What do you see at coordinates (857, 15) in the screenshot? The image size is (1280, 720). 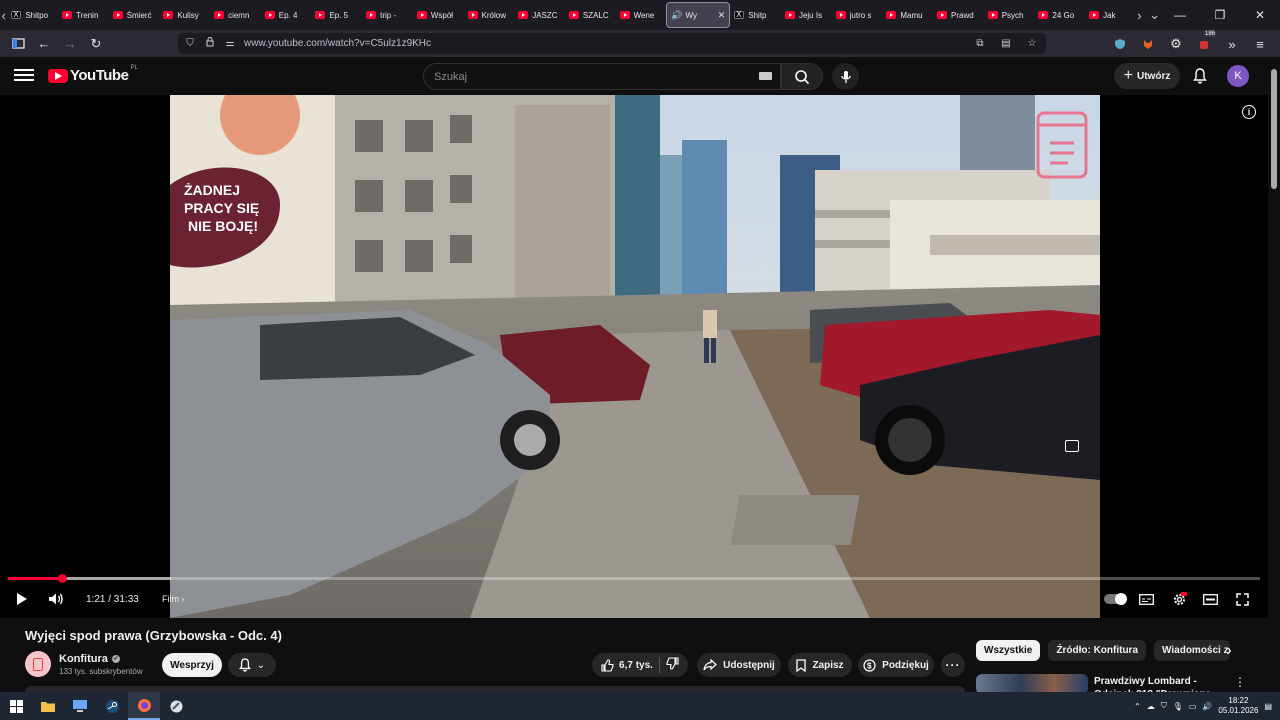 I see `browser-tab: jutro s` at bounding box center [857, 15].